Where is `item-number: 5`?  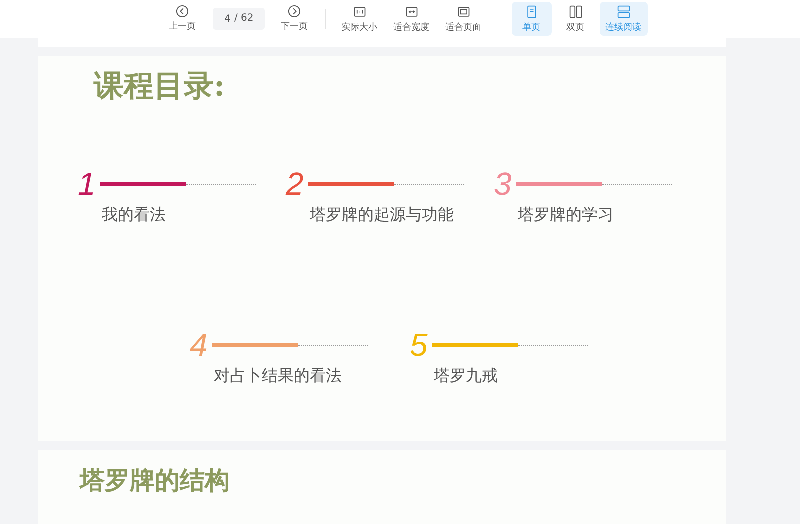
item-number: 5 is located at coordinates (419, 345).